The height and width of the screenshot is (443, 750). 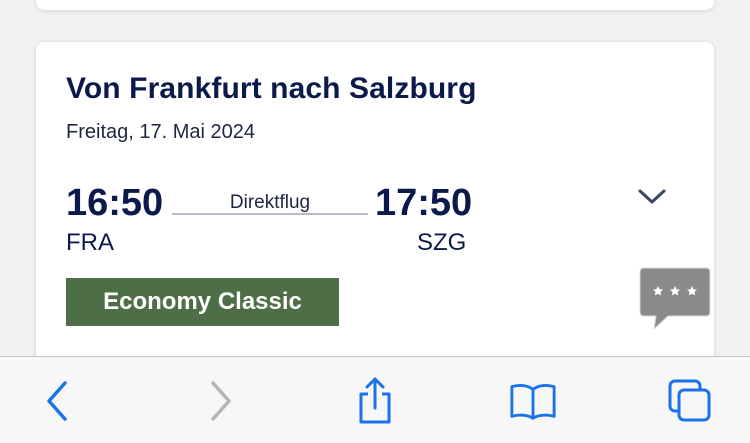 What do you see at coordinates (442, 242) in the screenshot?
I see `arrival-airport: SZG` at bounding box center [442, 242].